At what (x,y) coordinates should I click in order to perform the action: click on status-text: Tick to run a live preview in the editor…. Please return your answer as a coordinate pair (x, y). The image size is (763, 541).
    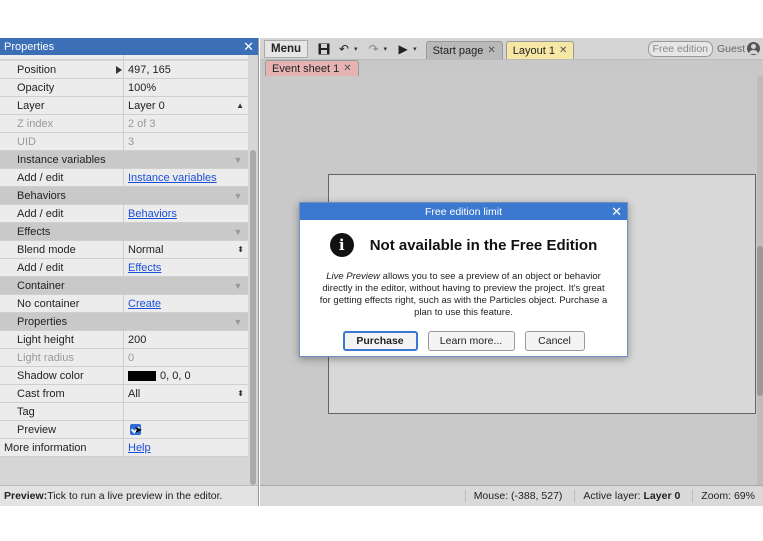
    Looking at the image, I should click on (135, 496).